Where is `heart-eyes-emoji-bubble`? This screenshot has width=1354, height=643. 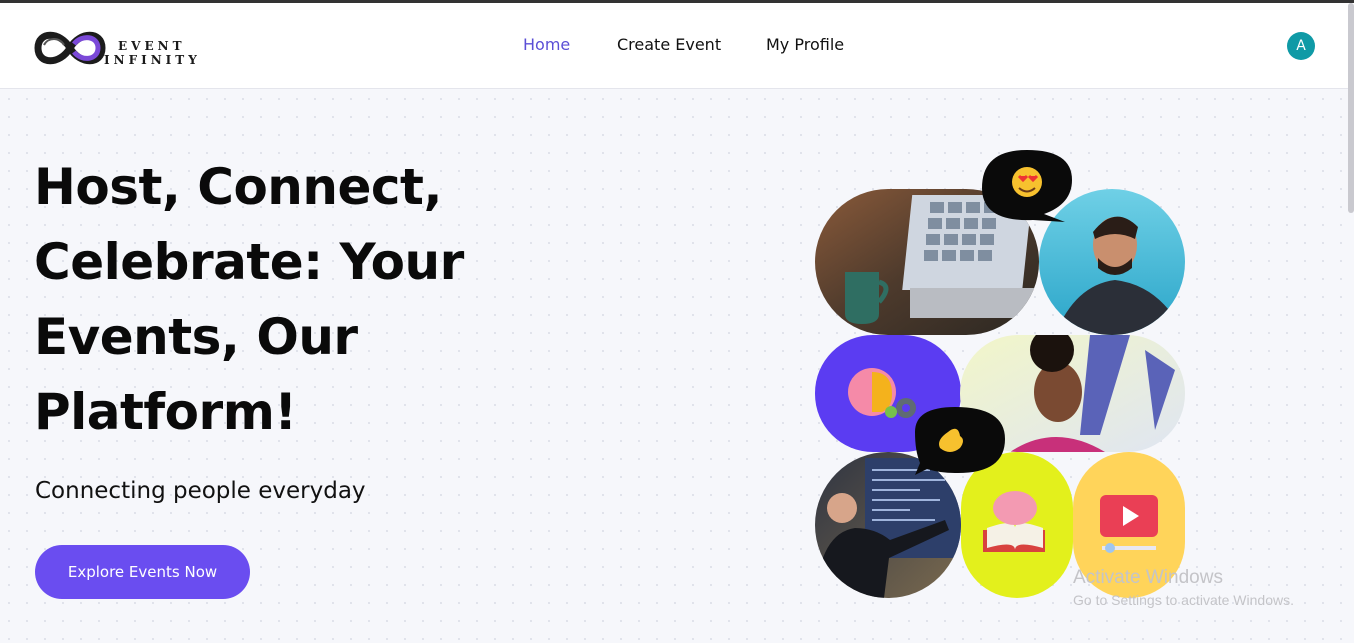 heart-eyes-emoji-bubble is located at coordinates (1027, 186).